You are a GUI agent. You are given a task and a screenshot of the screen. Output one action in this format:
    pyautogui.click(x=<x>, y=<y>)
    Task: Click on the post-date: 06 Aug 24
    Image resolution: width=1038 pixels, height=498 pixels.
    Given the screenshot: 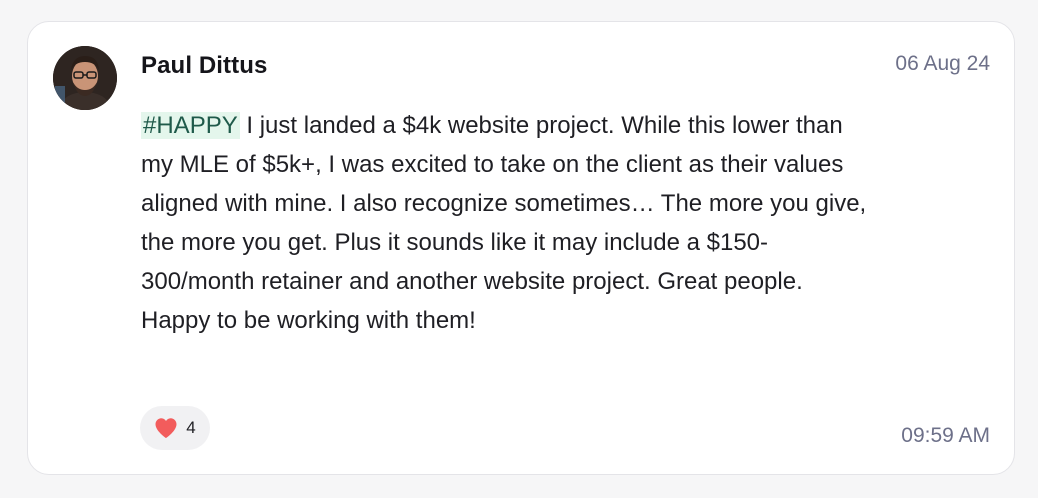 What is the action you would take?
    pyautogui.click(x=942, y=63)
    